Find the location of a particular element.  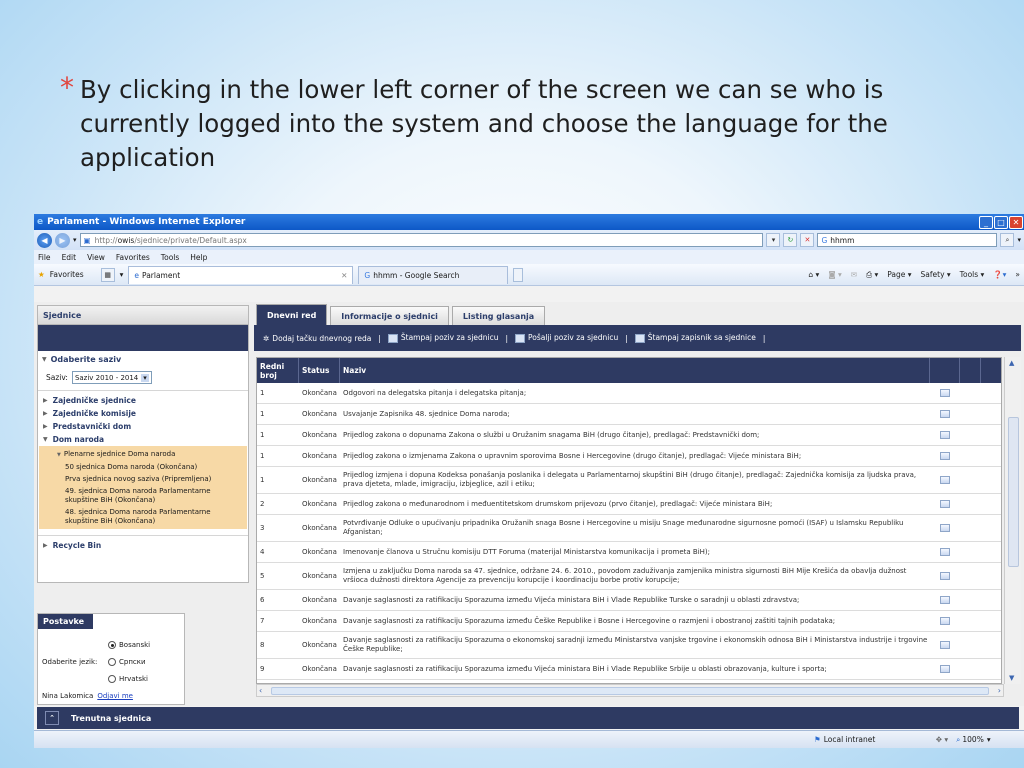

language-option-bosanski: Bosanski is located at coordinates (129, 645).